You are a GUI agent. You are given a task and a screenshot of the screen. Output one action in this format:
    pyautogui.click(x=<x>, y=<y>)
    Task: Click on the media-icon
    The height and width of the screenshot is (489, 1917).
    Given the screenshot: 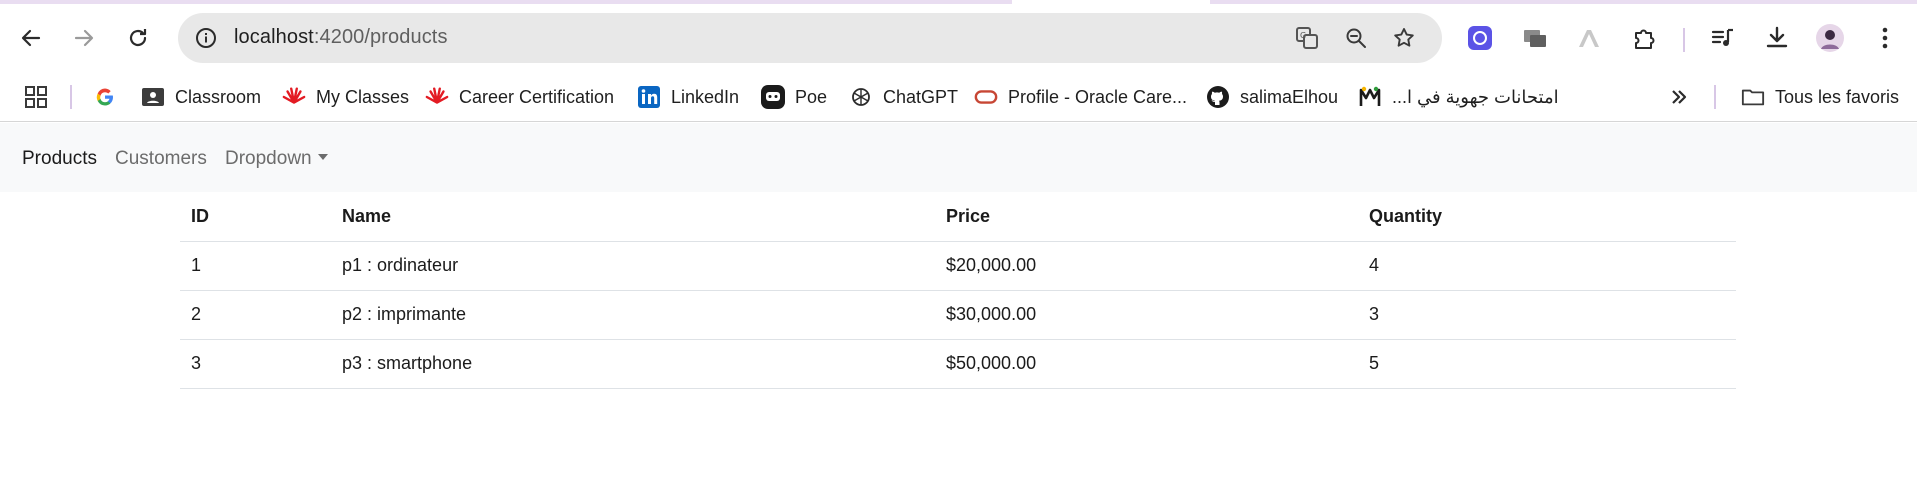 What is the action you would take?
    pyautogui.click(x=1723, y=38)
    